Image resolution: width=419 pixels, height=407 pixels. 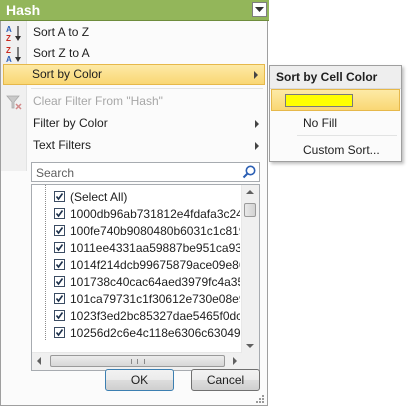 What do you see at coordinates (249, 172) in the screenshot?
I see `search-icon` at bounding box center [249, 172].